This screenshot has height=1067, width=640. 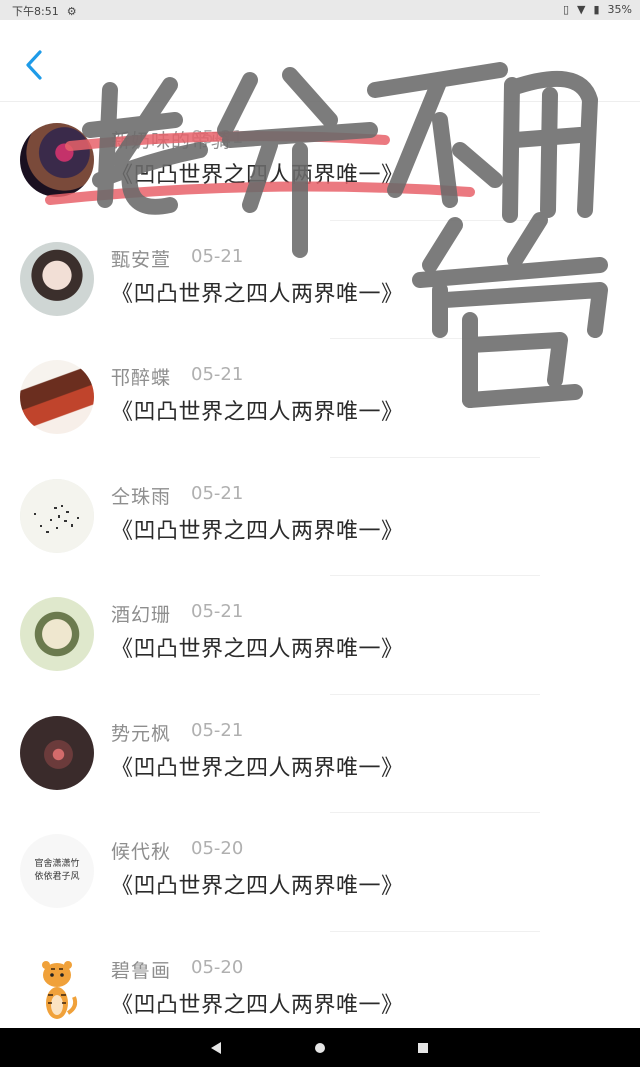 I want to click on contact-name: 势元枫, so click(x=141, y=733).